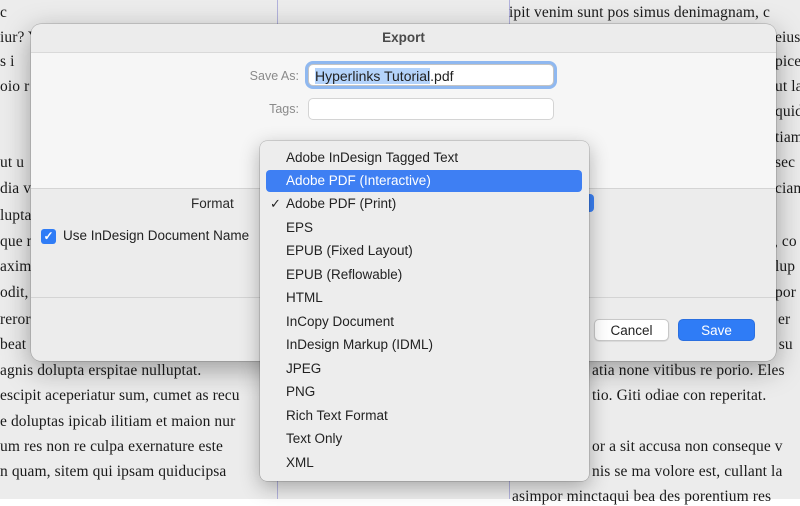 The image size is (800, 506). I want to click on format-option-eps: EPS, so click(424, 228).